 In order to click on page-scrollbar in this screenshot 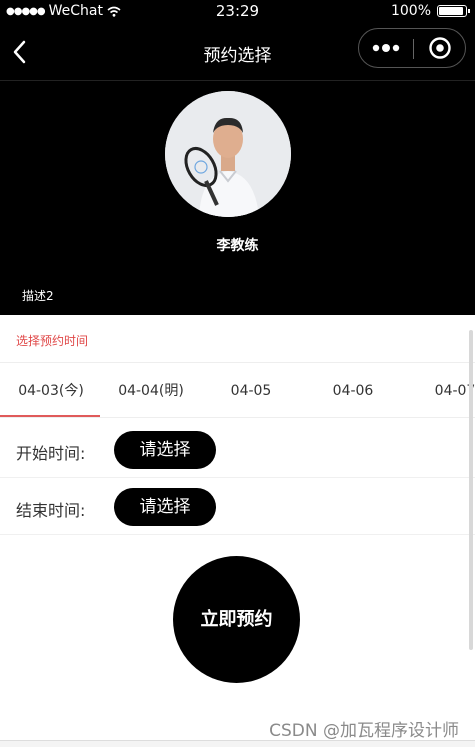, I will do `click(471, 490)`.